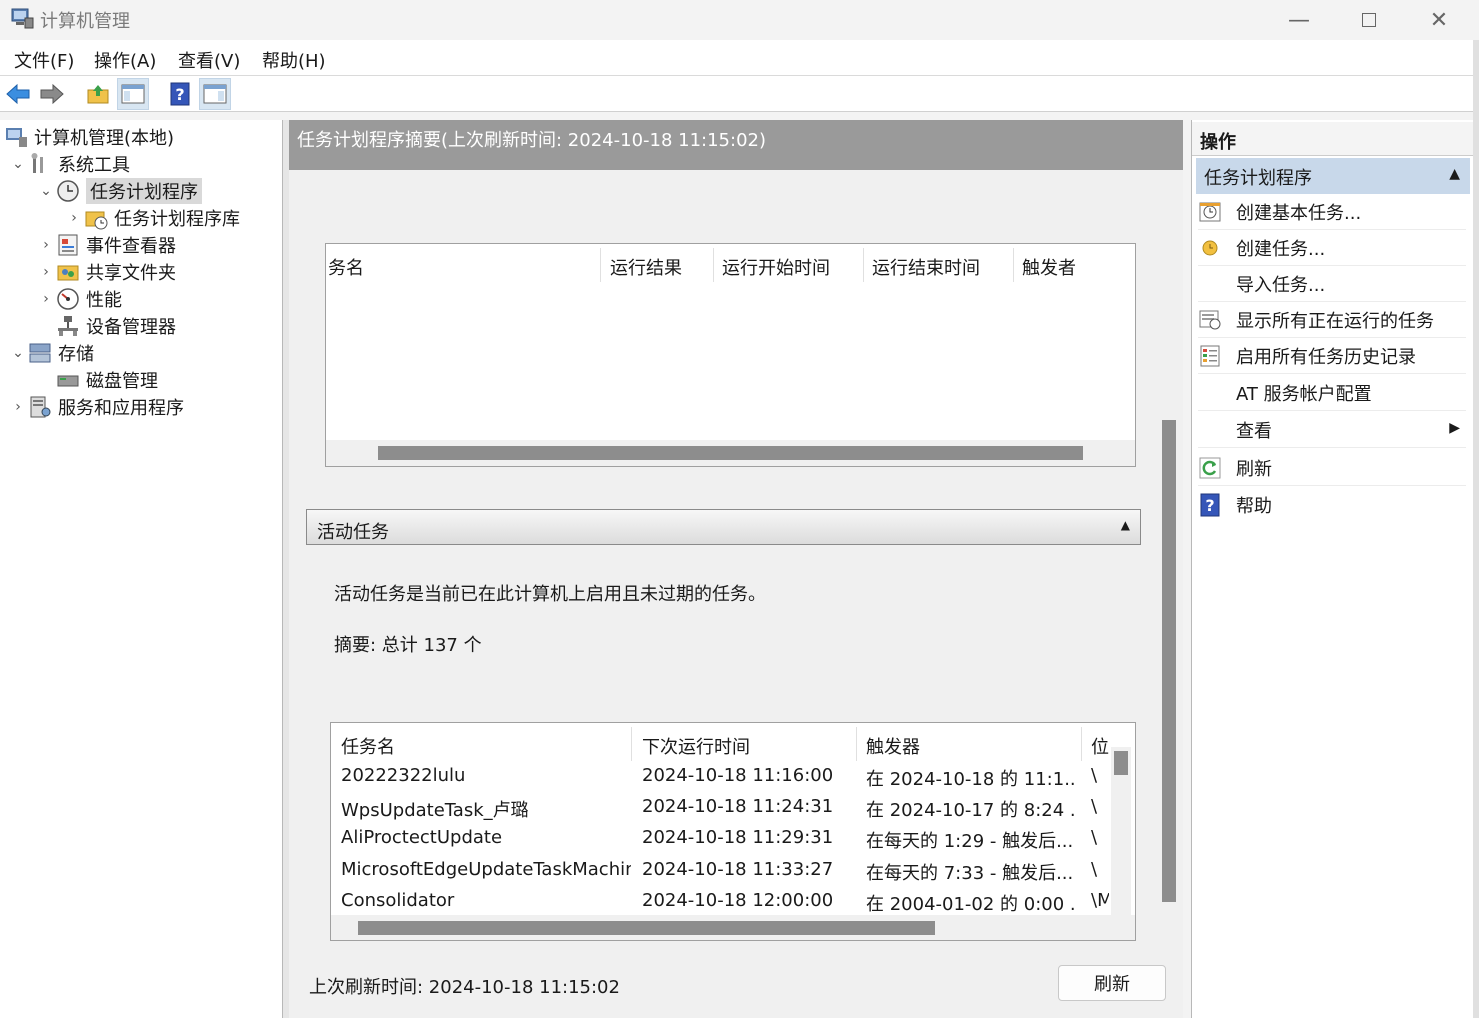 The height and width of the screenshot is (1018, 1479). What do you see at coordinates (1369, 20) in the screenshot?
I see `maximize-button` at bounding box center [1369, 20].